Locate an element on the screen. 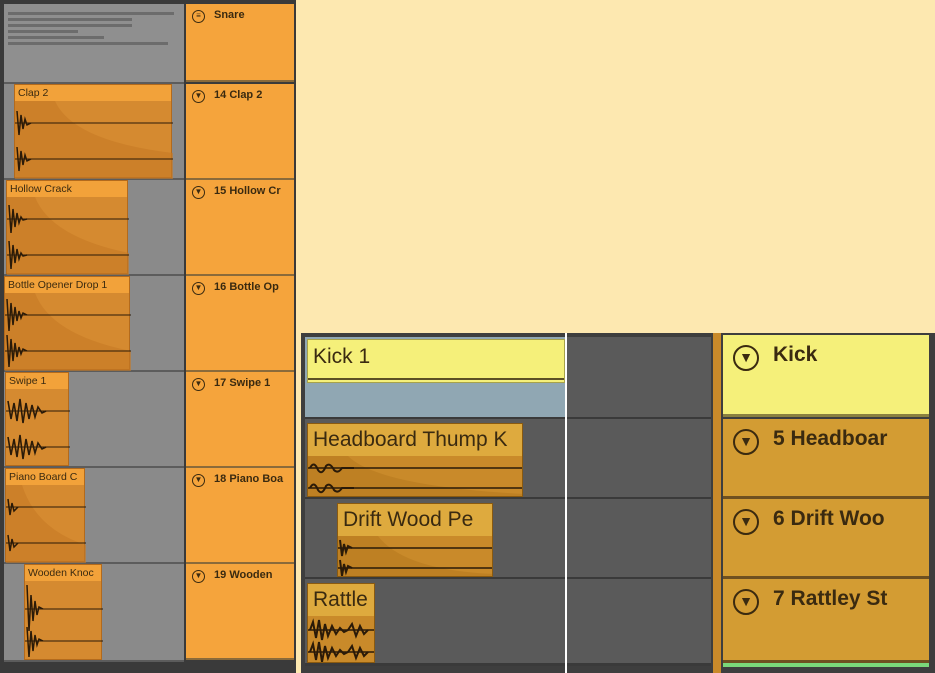 The width and height of the screenshot is (935, 673). clip-title: Drift Wood Pe is located at coordinates (415, 520).